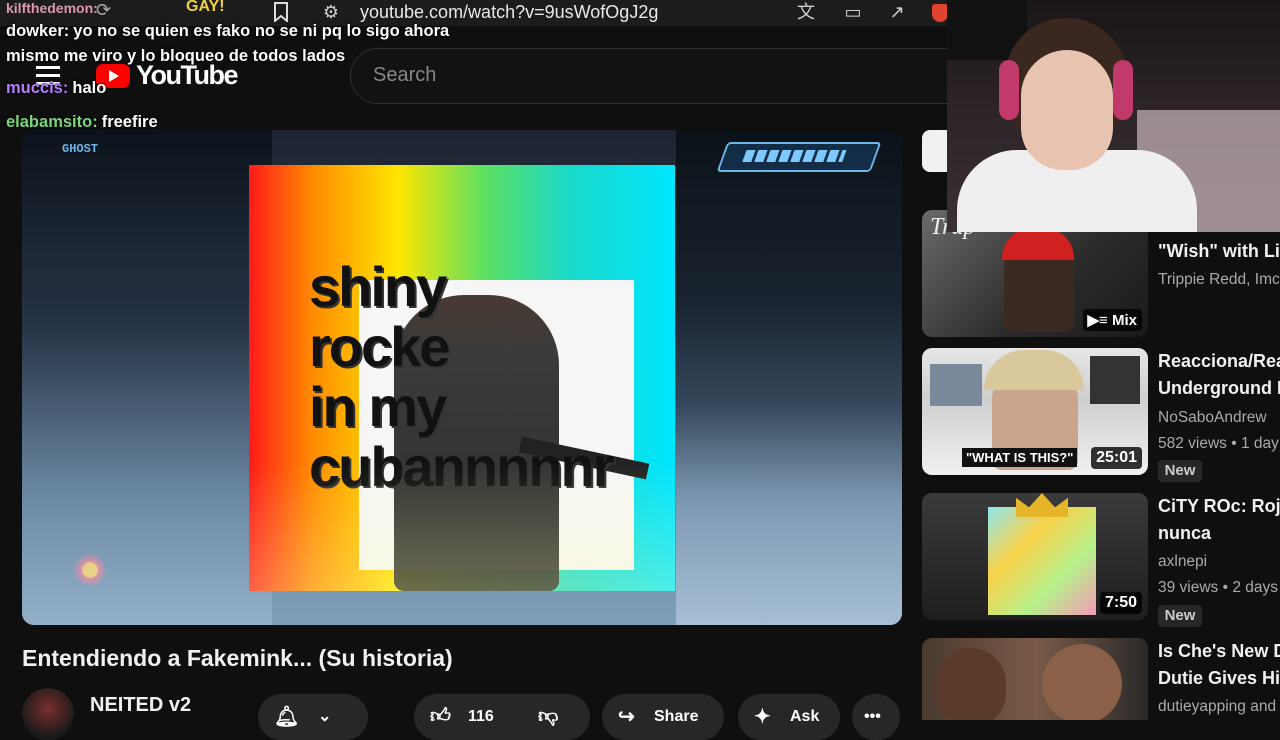 The image size is (1280, 740). Describe the element at coordinates (676, 716) in the screenshot. I see `share-label: Share` at that location.